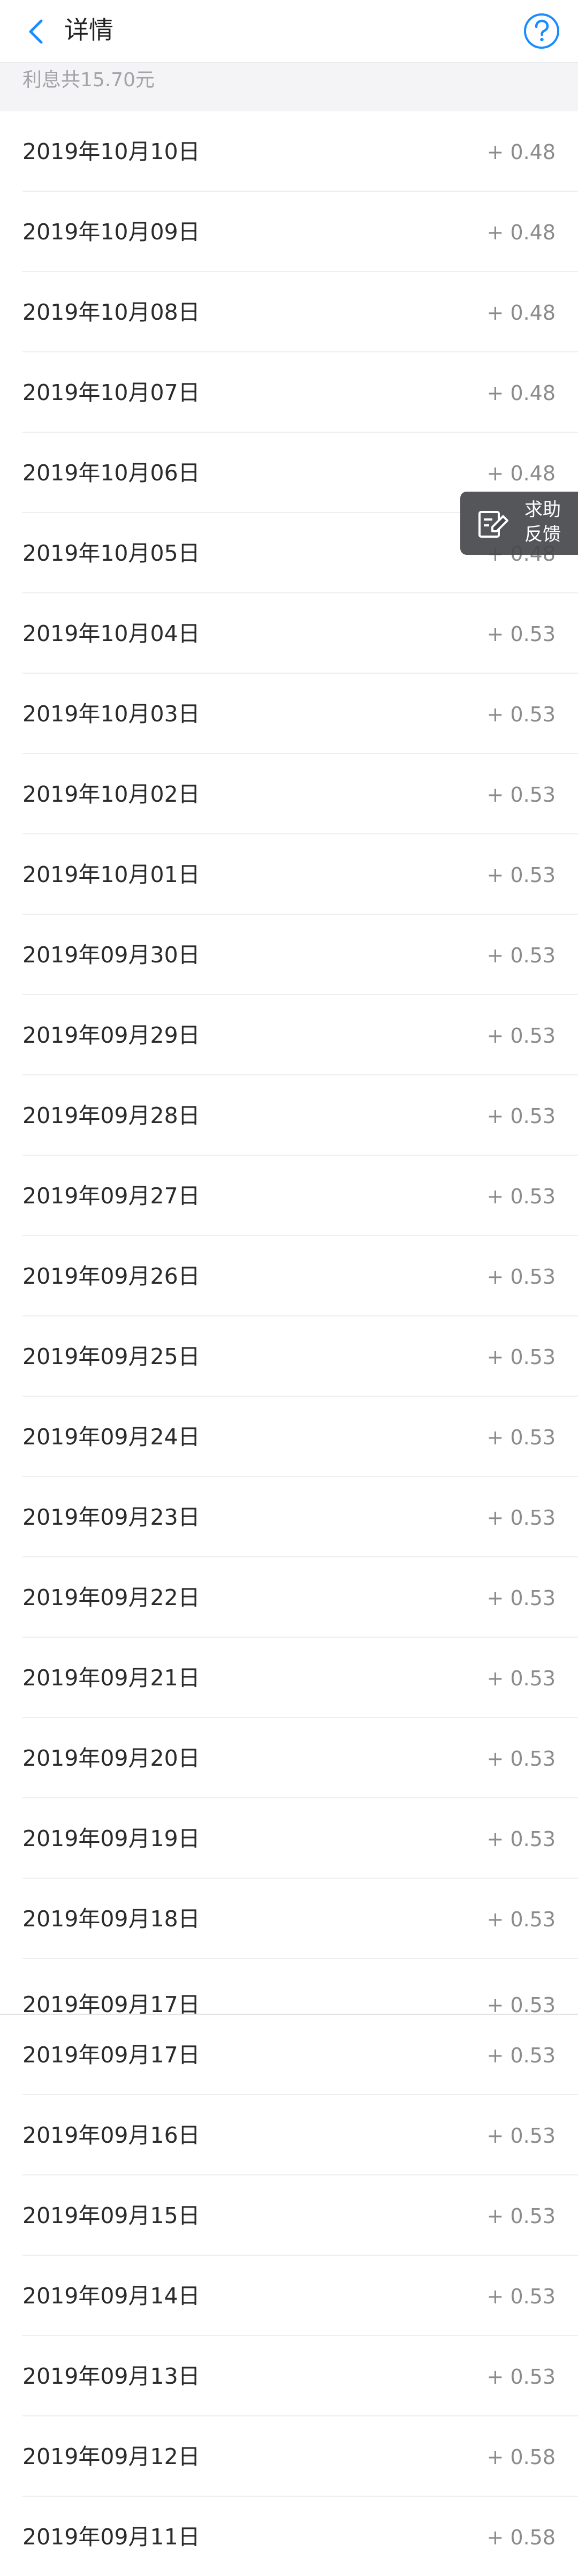 The width and height of the screenshot is (578, 2576). What do you see at coordinates (542, 510) in the screenshot?
I see `feedback-label-line1: 求助` at bounding box center [542, 510].